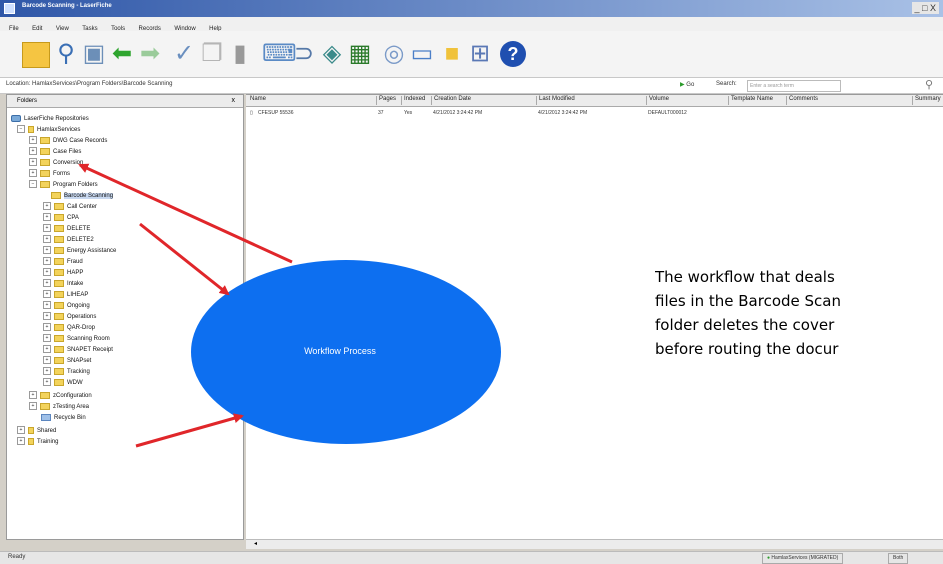 The height and width of the screenshot is (564, 943). Describe the element at coordinates (802, 100) in the screenshot. I see `column-header-comments: Comments` at that location.